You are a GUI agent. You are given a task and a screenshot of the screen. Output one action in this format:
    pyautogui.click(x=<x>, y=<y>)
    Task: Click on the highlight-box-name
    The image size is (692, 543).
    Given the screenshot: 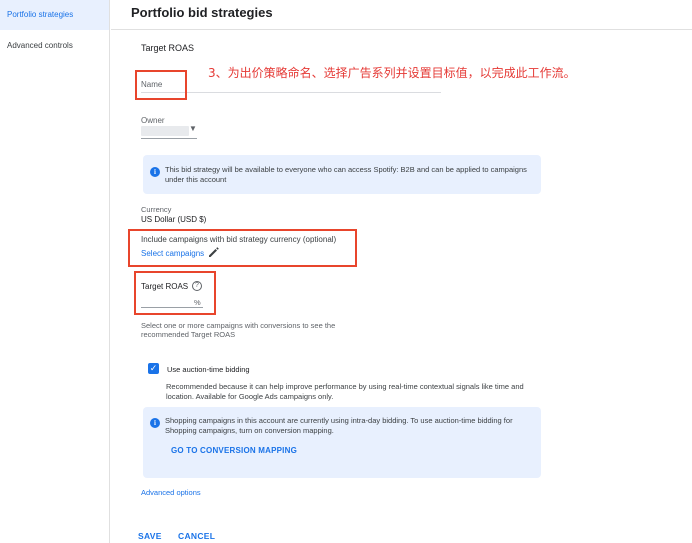 What is the action you would take?
    pyautogui.click(x=161, y=85)
    